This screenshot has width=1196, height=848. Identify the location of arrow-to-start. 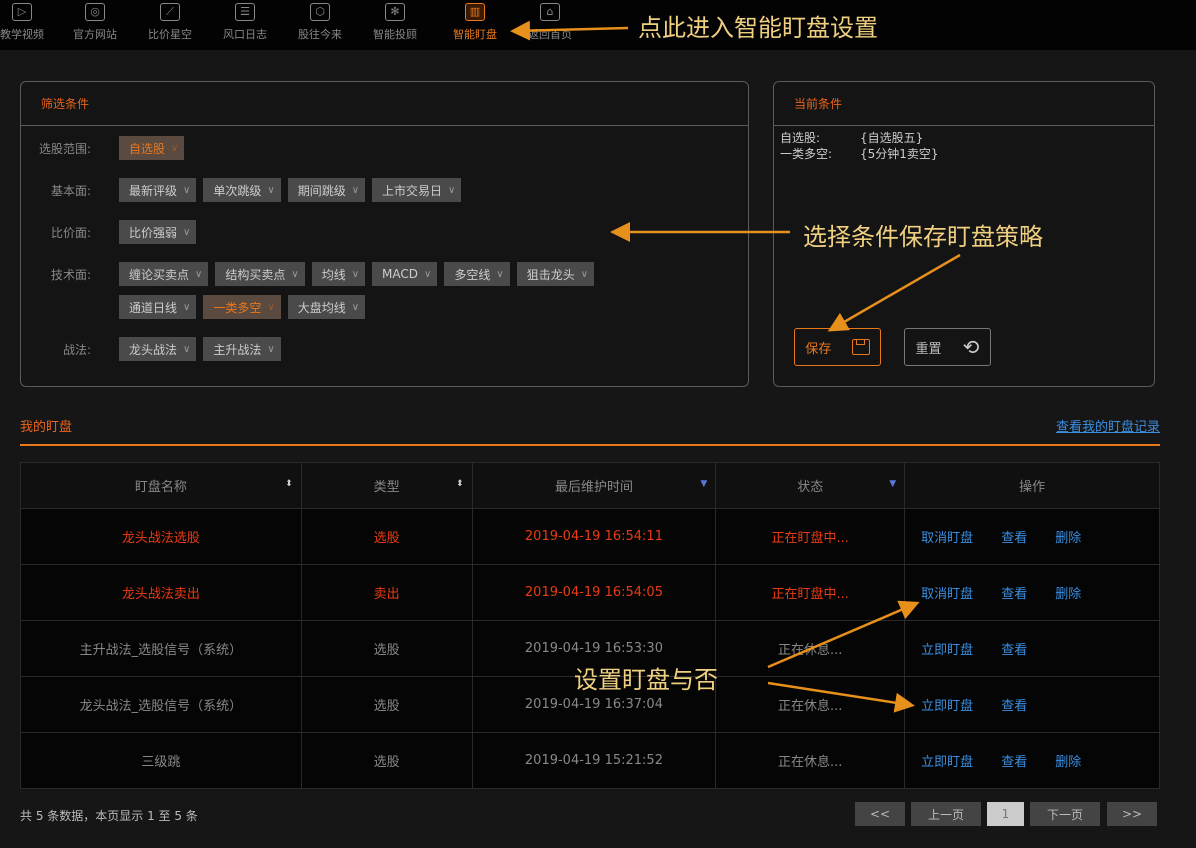
(841, 697).